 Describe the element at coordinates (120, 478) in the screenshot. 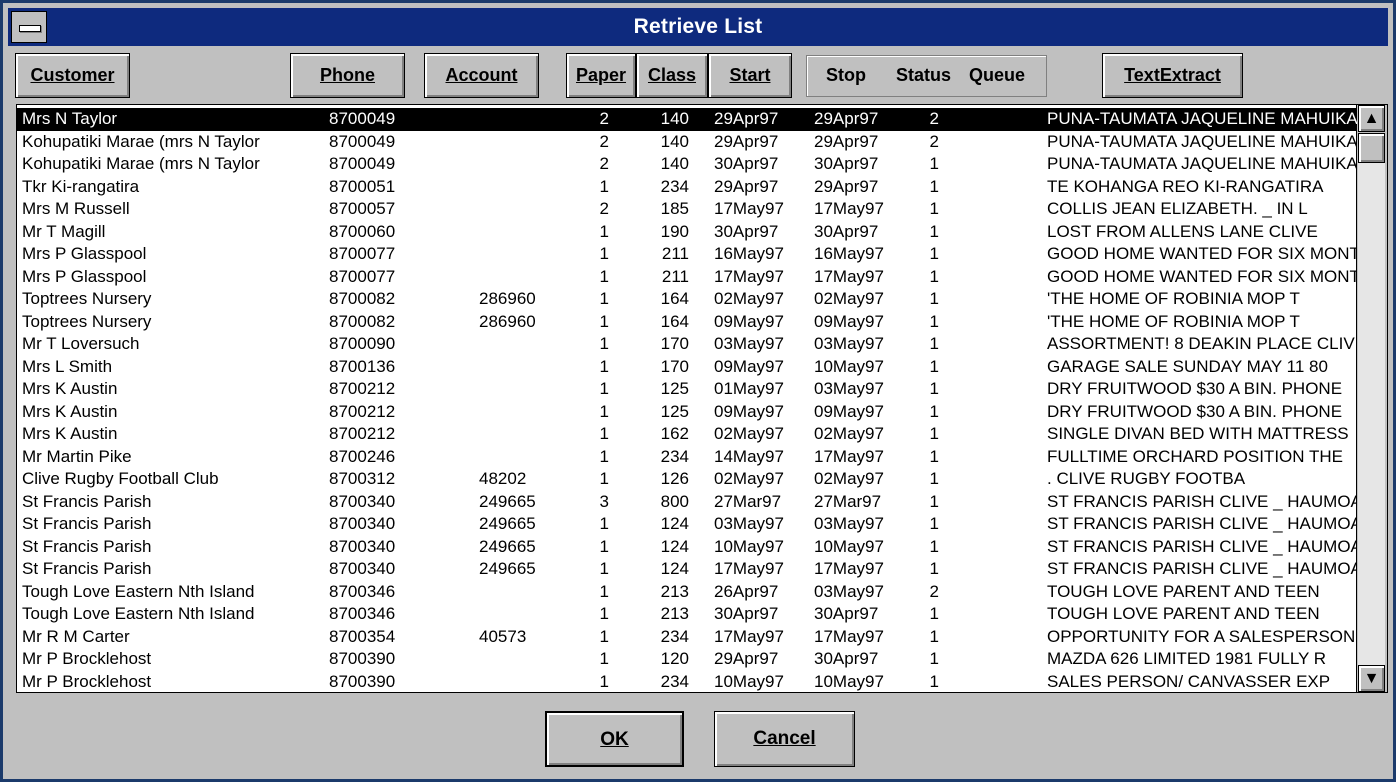

I see `list-cell: Clive Rugby Football Club` at that location.